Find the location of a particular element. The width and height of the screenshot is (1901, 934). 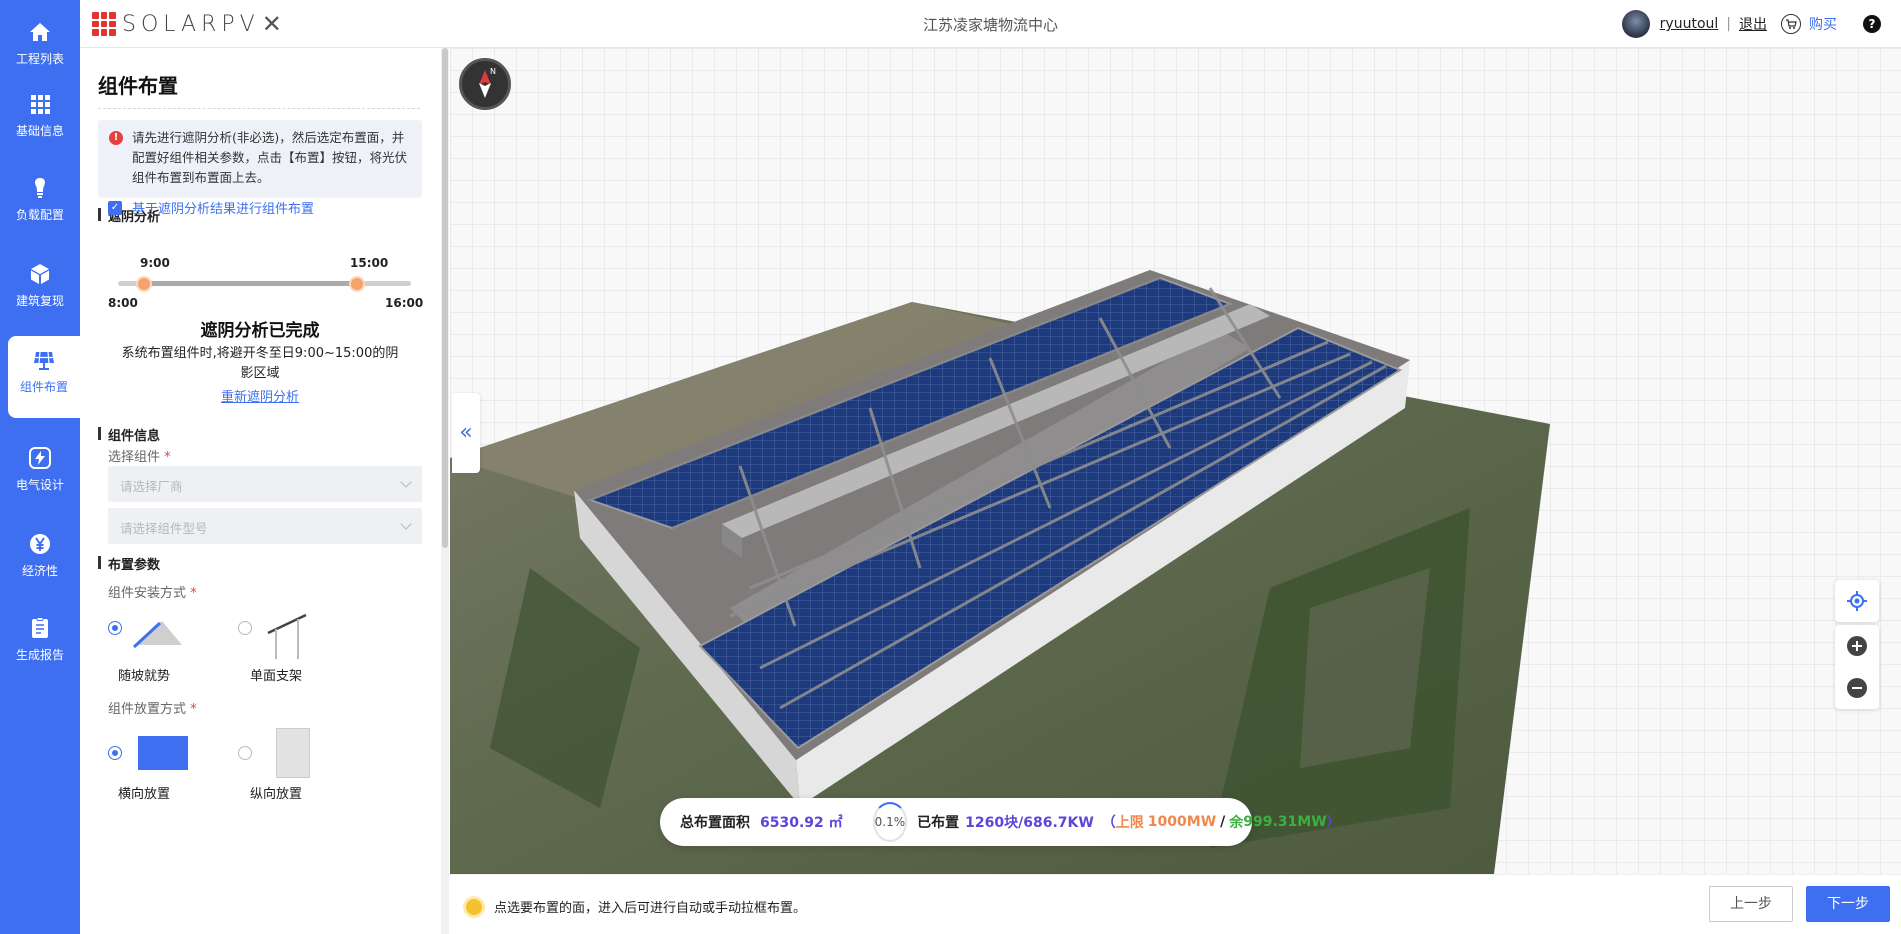

locate-icon is located at coordinates (1857, 601).